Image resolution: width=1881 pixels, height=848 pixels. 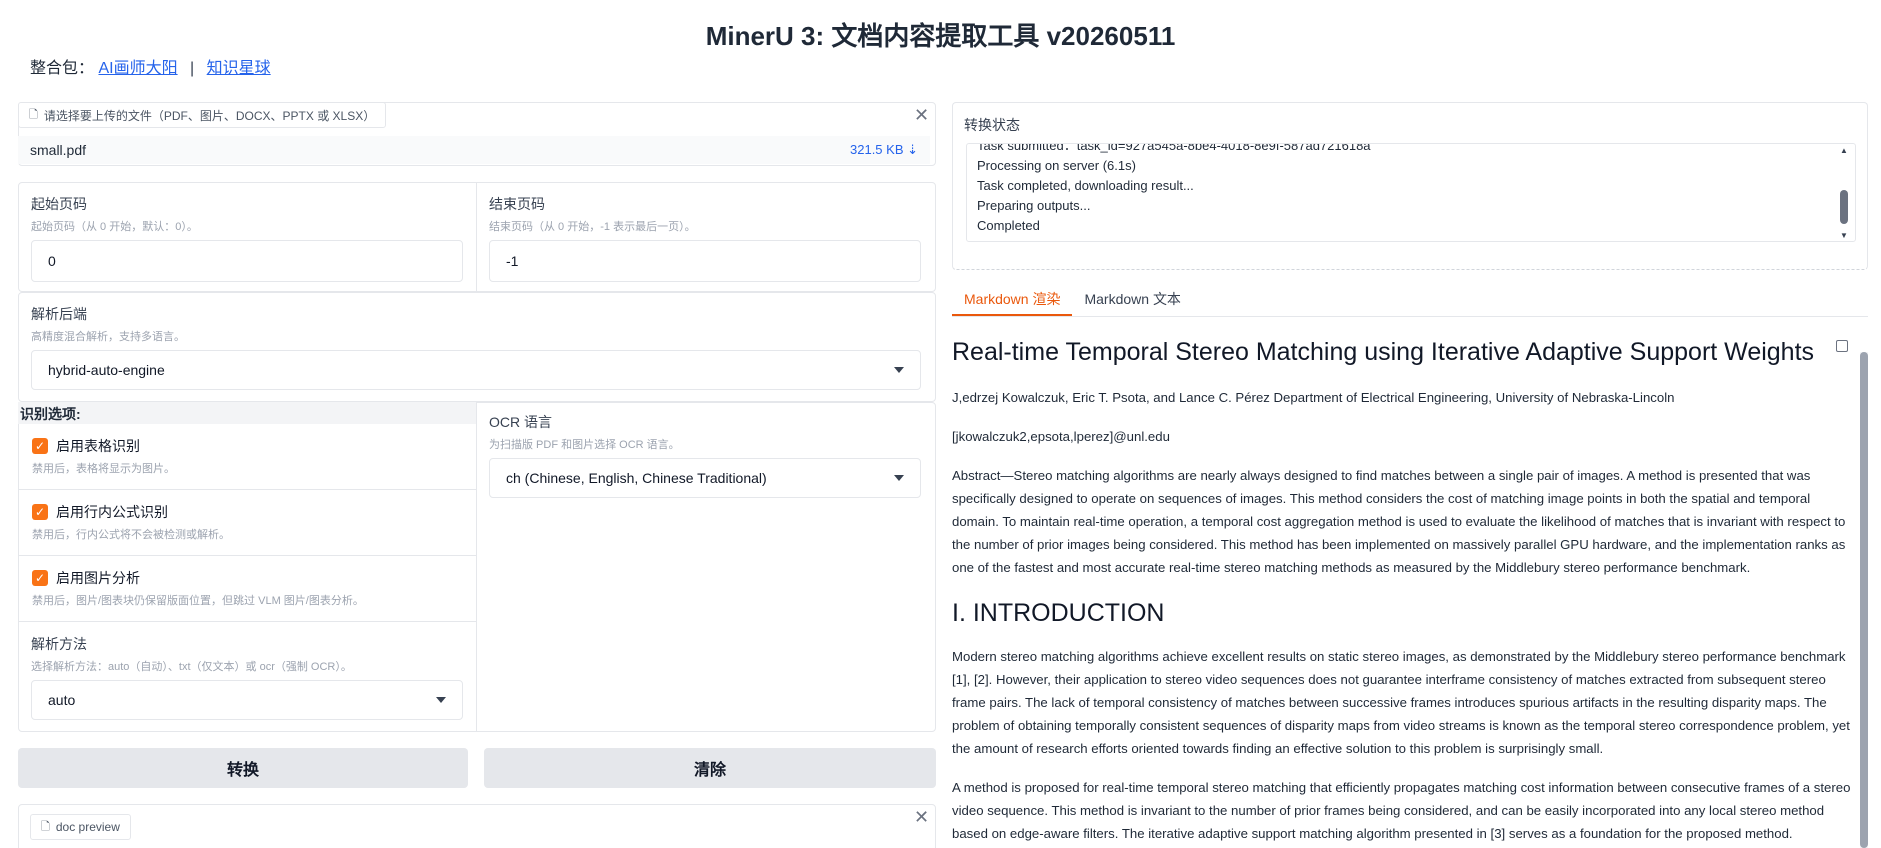 I want to click on convert-button: 转换, so click(x=243, y=768).